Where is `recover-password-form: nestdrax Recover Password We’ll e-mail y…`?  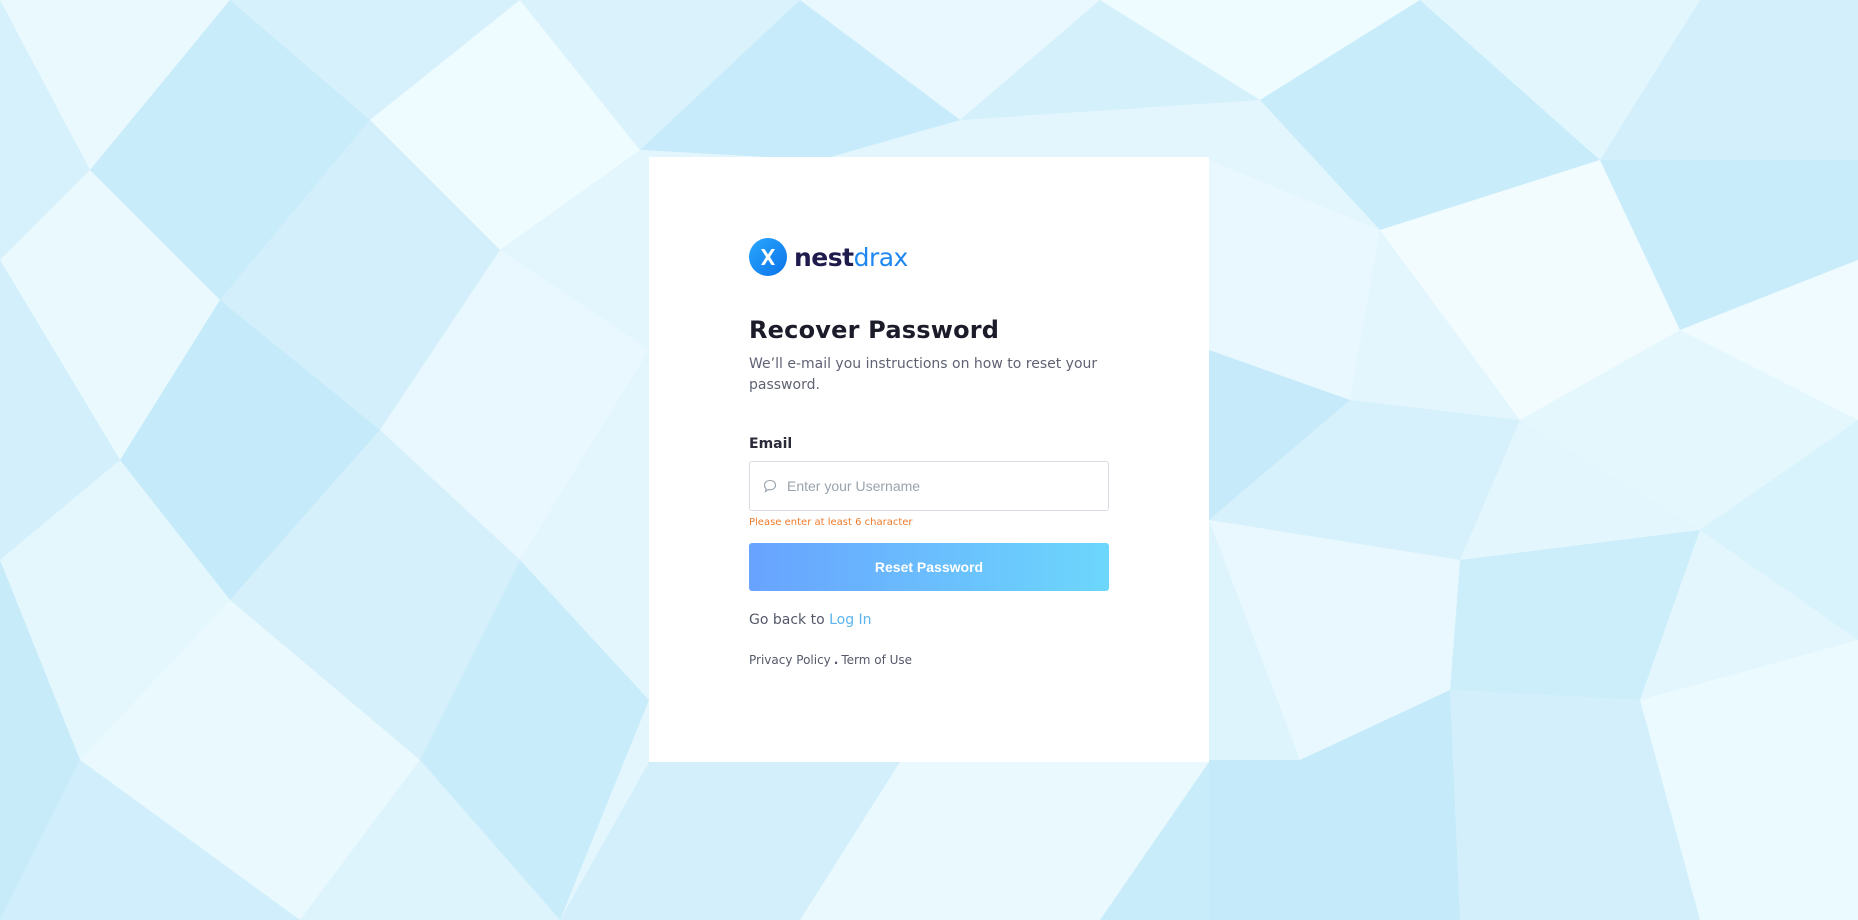
recover-password-form: nestdrax Recover Password We’ll e-mail y… is located at coordinates (929, 452).